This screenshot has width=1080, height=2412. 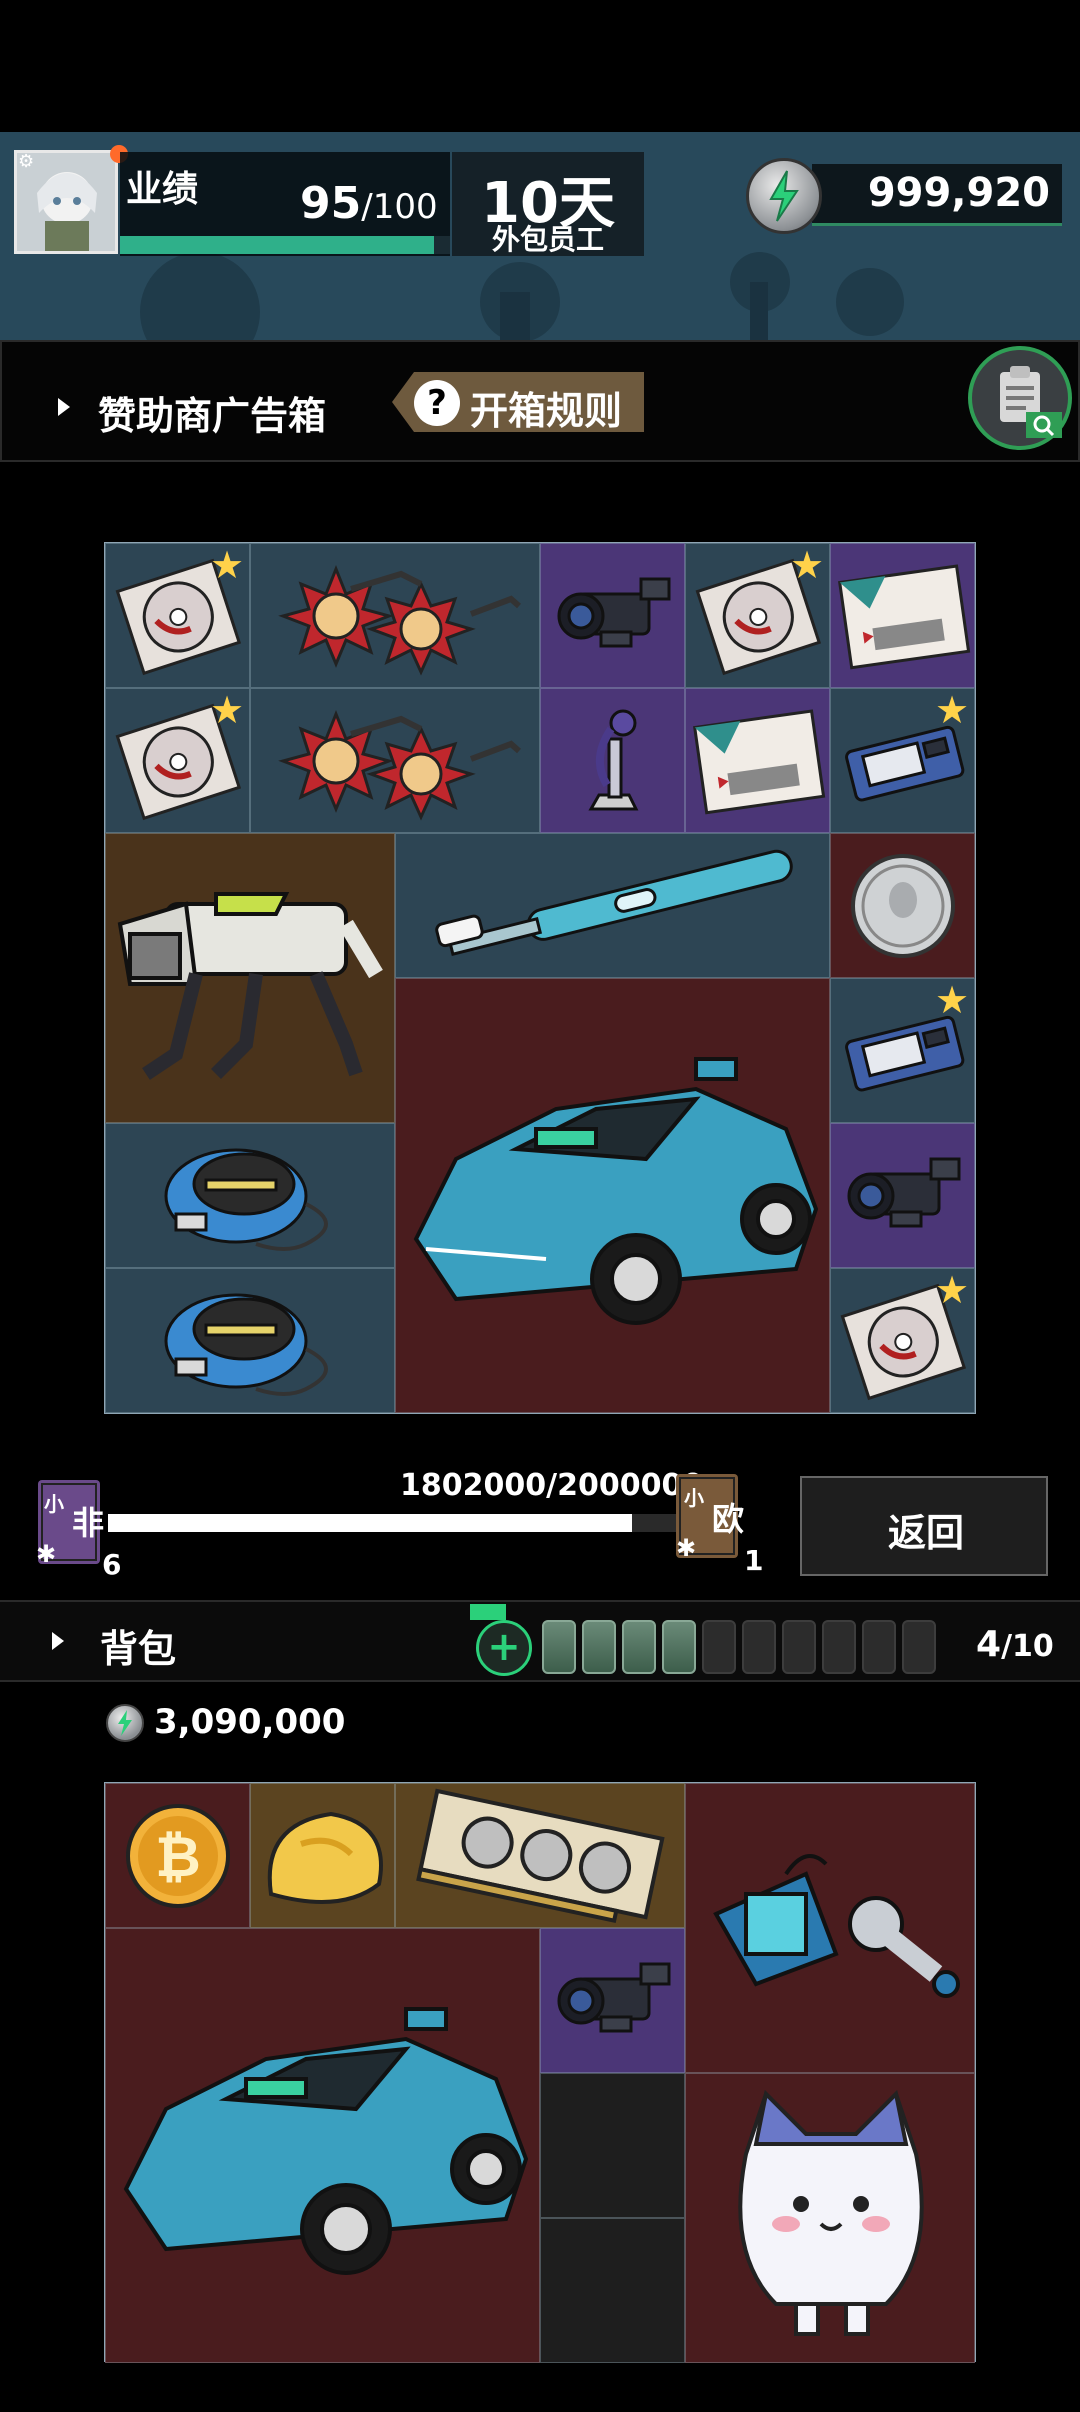 I want to click on graphics-card-icon, so click(x=540, y=1855).